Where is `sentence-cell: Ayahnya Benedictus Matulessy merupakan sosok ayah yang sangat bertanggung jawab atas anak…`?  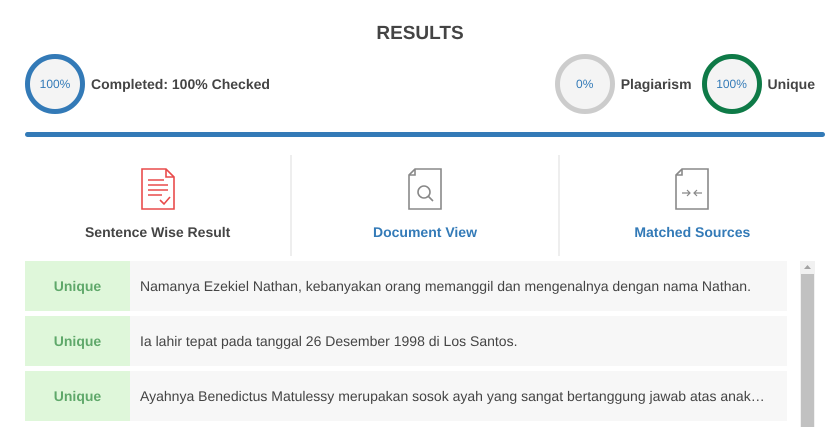
sentence-cell: Ayahnya Benedictus Matulessy merupakan sosok ayah yang sangat bertanggung jawab atas anak… is located at coordinates (458, 396).